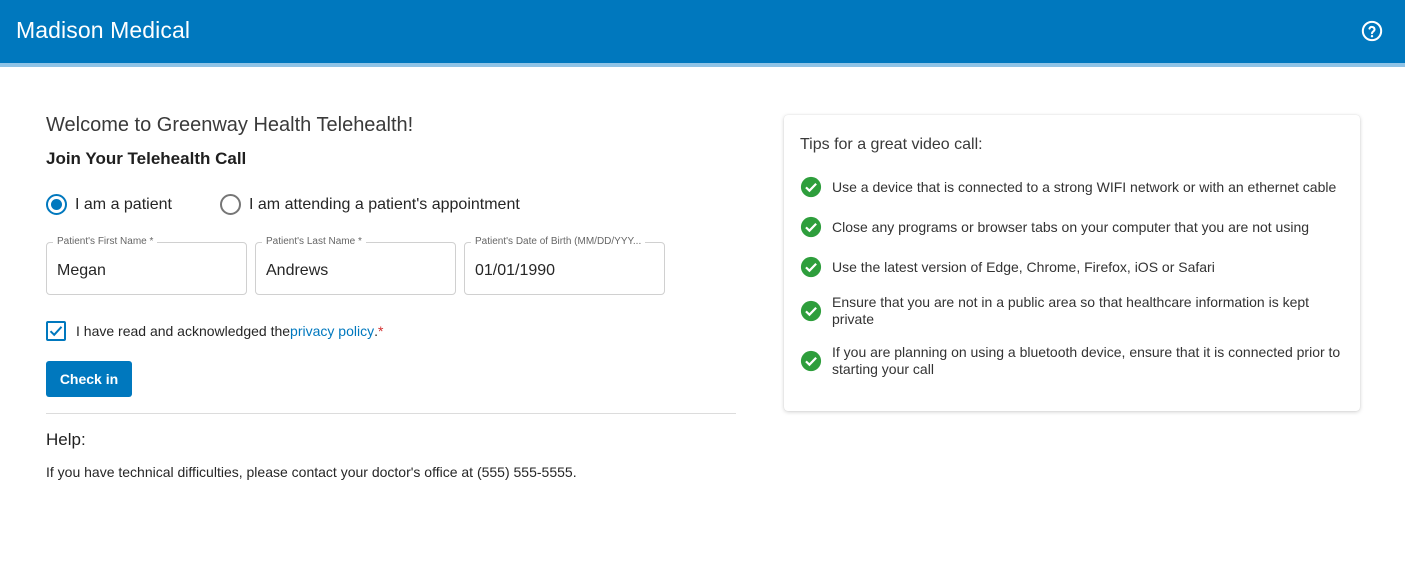 This screenshot has width=1405, height=566. Describe the element at coordinates (123, 204) in the screenshot. I see `radio-patient-label: I am a patient` at that location.